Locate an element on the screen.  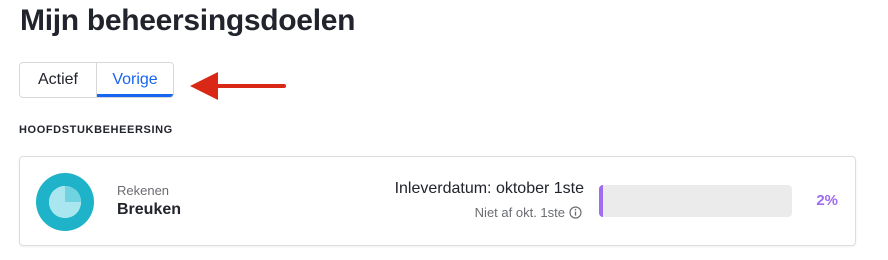
progress-percent: 2% is located at coordinates (827, 200).